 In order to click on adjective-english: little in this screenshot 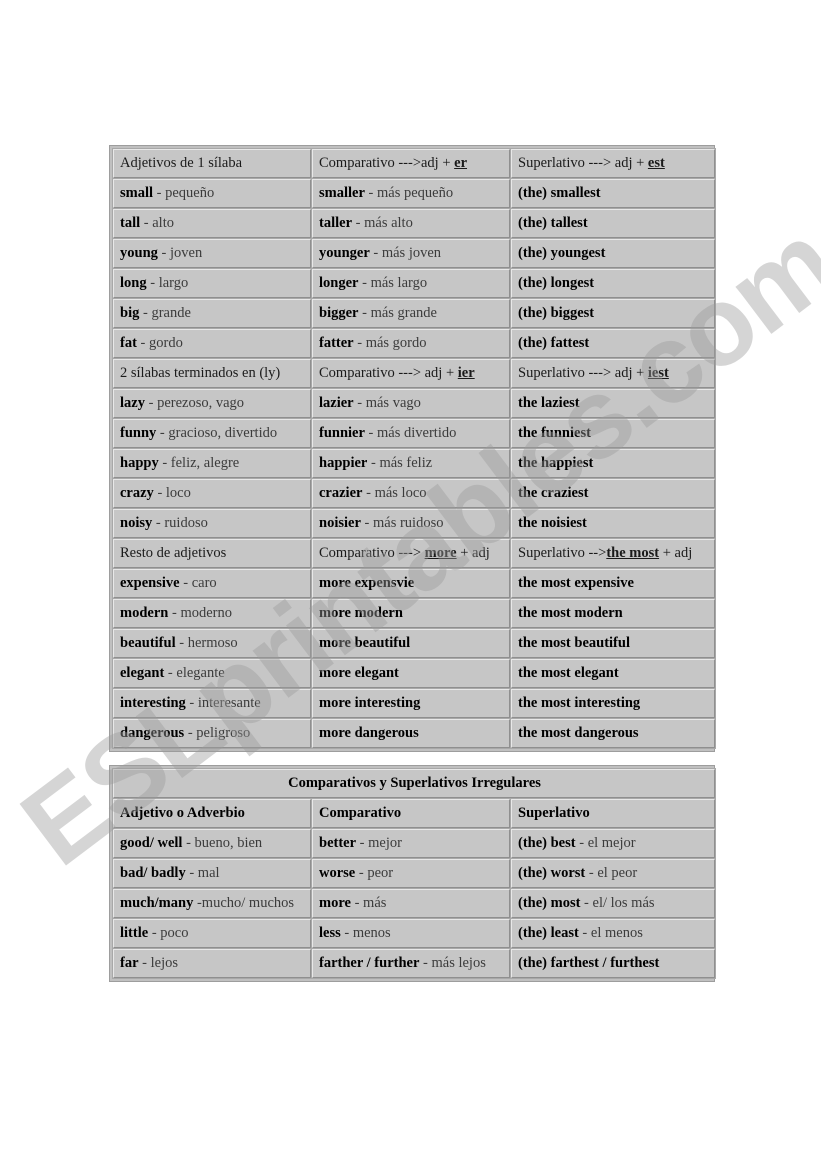, I will do `click(134, 932)`.